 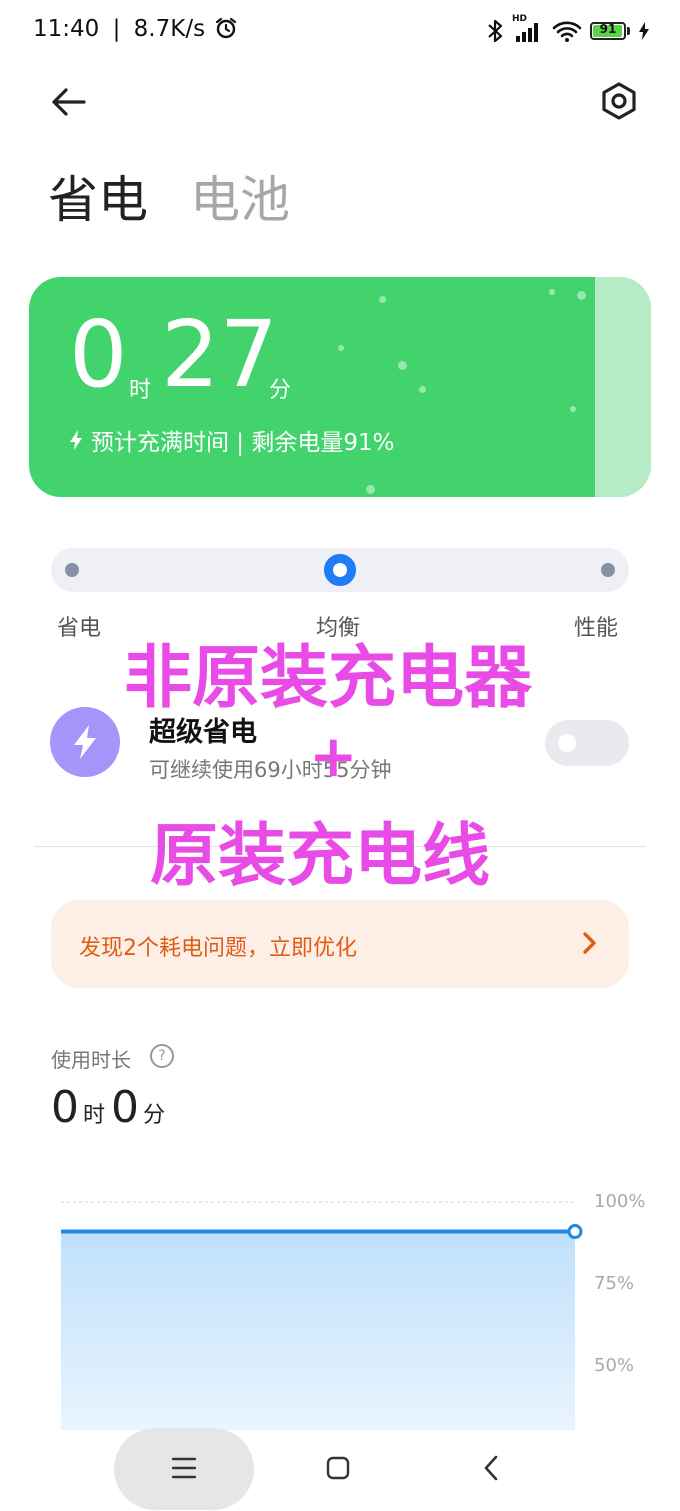 I want to click on battery-level-chart: 100% 75% 50%, so click(x=353, y=1310).